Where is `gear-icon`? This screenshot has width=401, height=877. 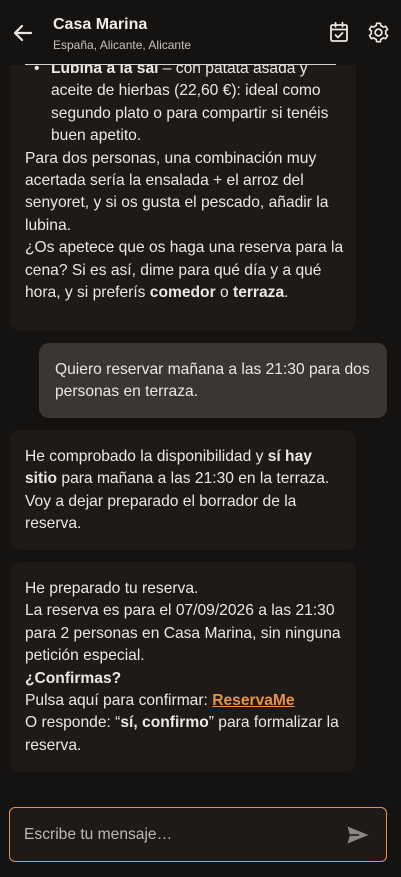 gear-icon is located at coordinates (378, 32).